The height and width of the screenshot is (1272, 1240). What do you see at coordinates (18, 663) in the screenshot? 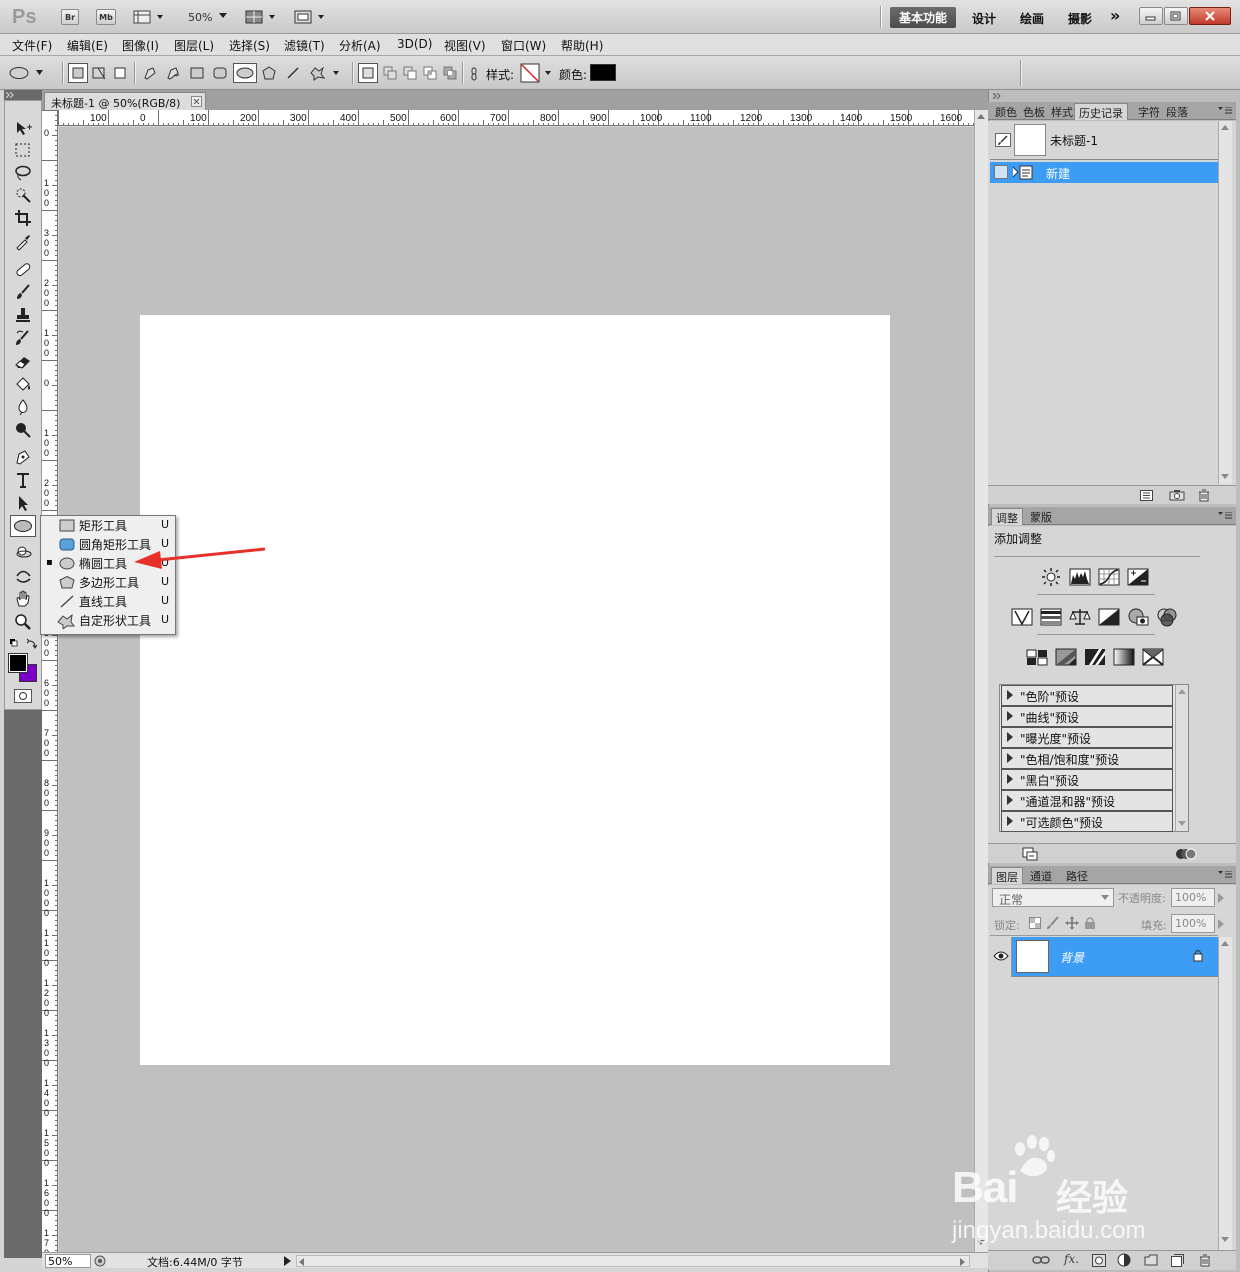
I see `foreground-color-swatch` at bounding box center [18, 663].